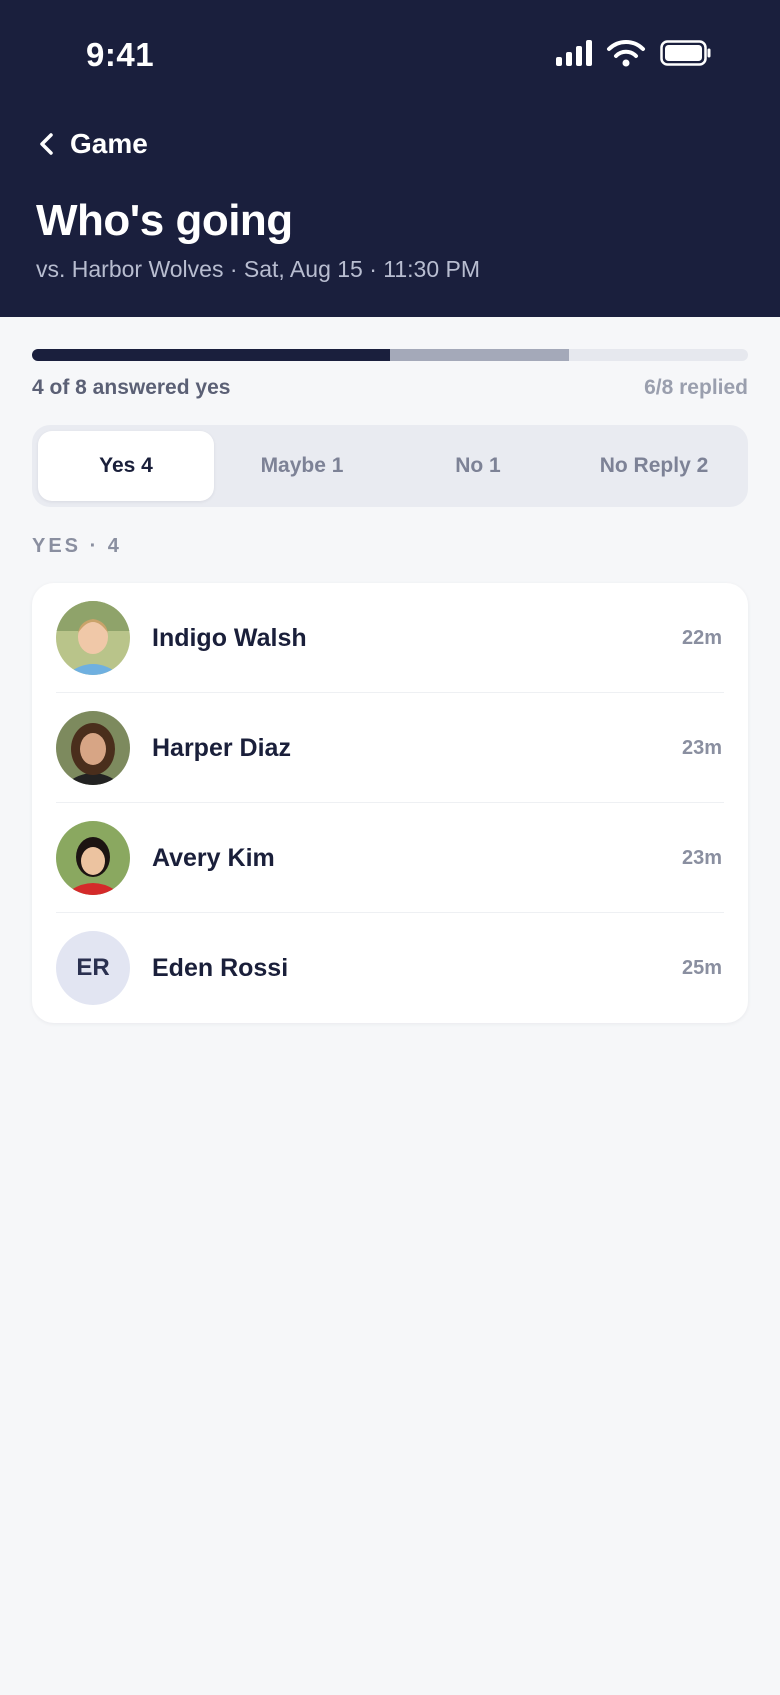  What do you see at coordinates (211, 355) in the screenshot?
I see `progress-yes-segment` at bounding box center [211, 355].